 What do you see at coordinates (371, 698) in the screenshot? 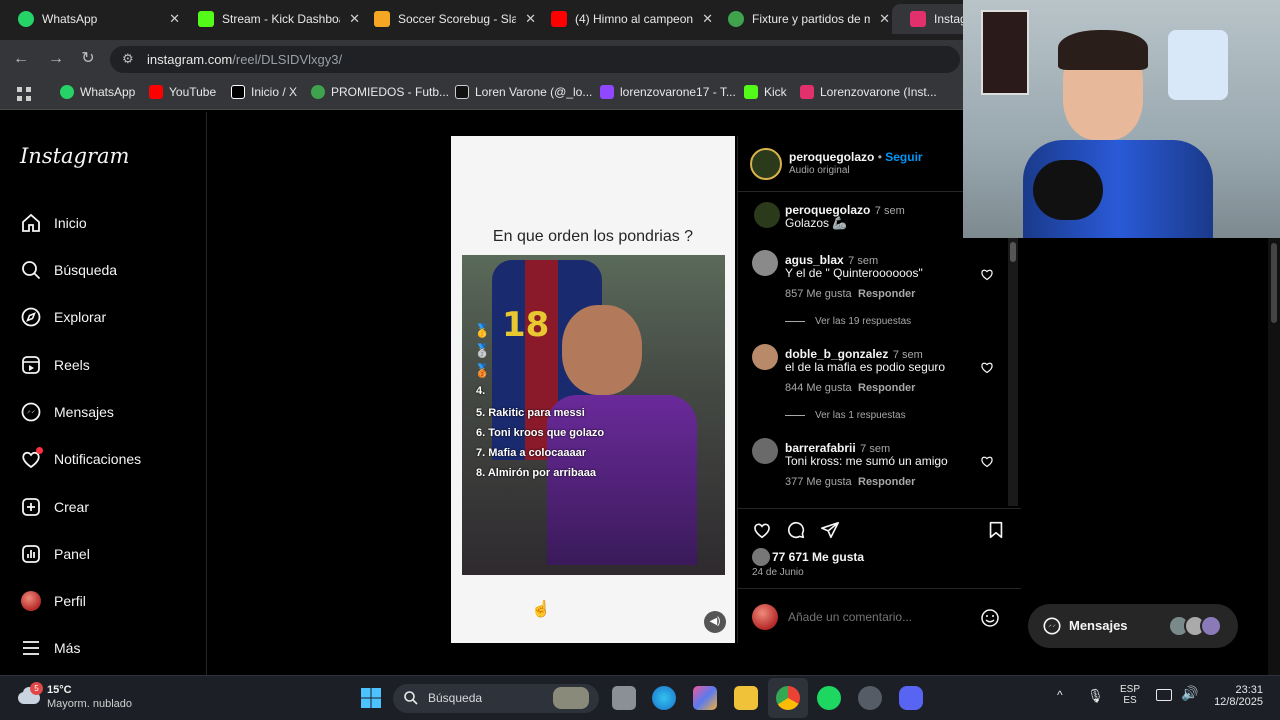
I see `windows-start-icon` at bounding box center [371, 698].